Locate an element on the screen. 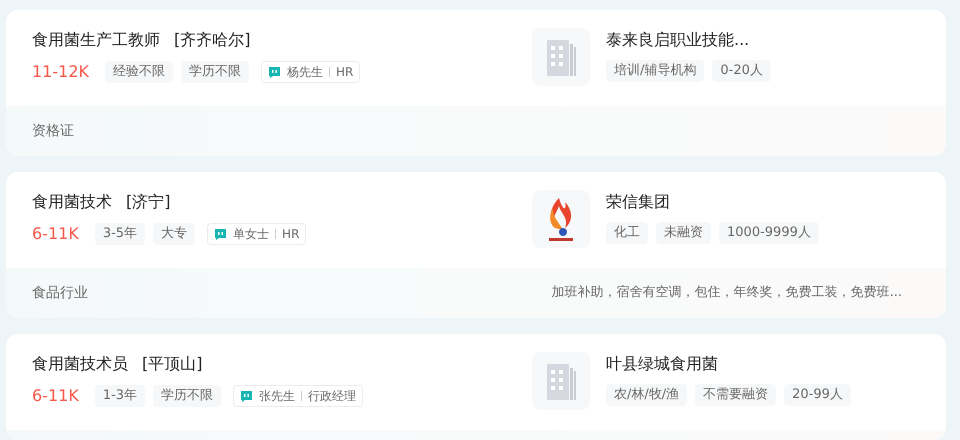  requirement-tag: 1-3年 is located at coordinates (120, 396).